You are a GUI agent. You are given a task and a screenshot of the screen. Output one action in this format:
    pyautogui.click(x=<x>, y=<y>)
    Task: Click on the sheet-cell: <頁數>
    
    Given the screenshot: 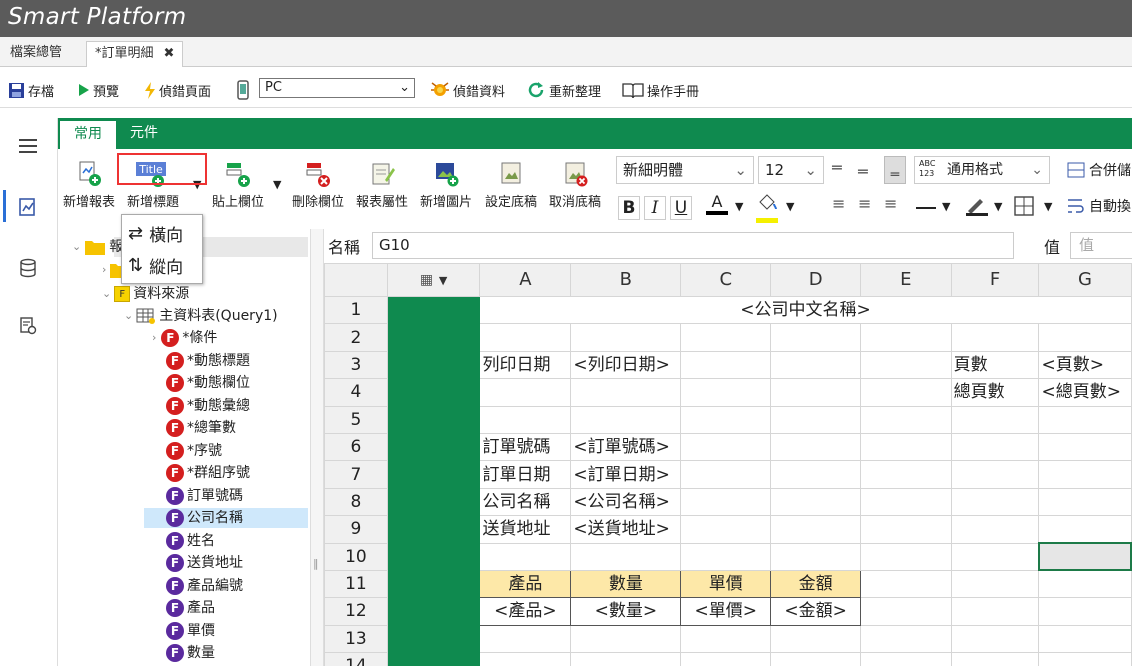 What is the action you would take?
    pyautogui.click(x=1085, y=365)
    